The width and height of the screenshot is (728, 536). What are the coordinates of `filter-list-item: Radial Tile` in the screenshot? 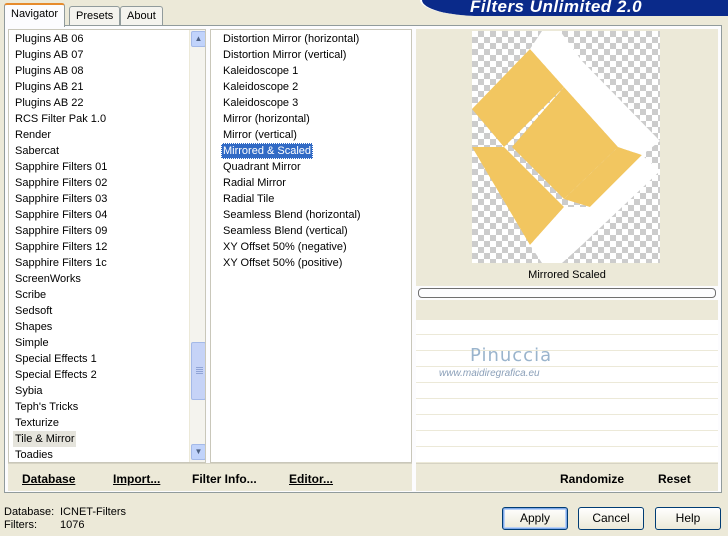 It's located at (248, 199).